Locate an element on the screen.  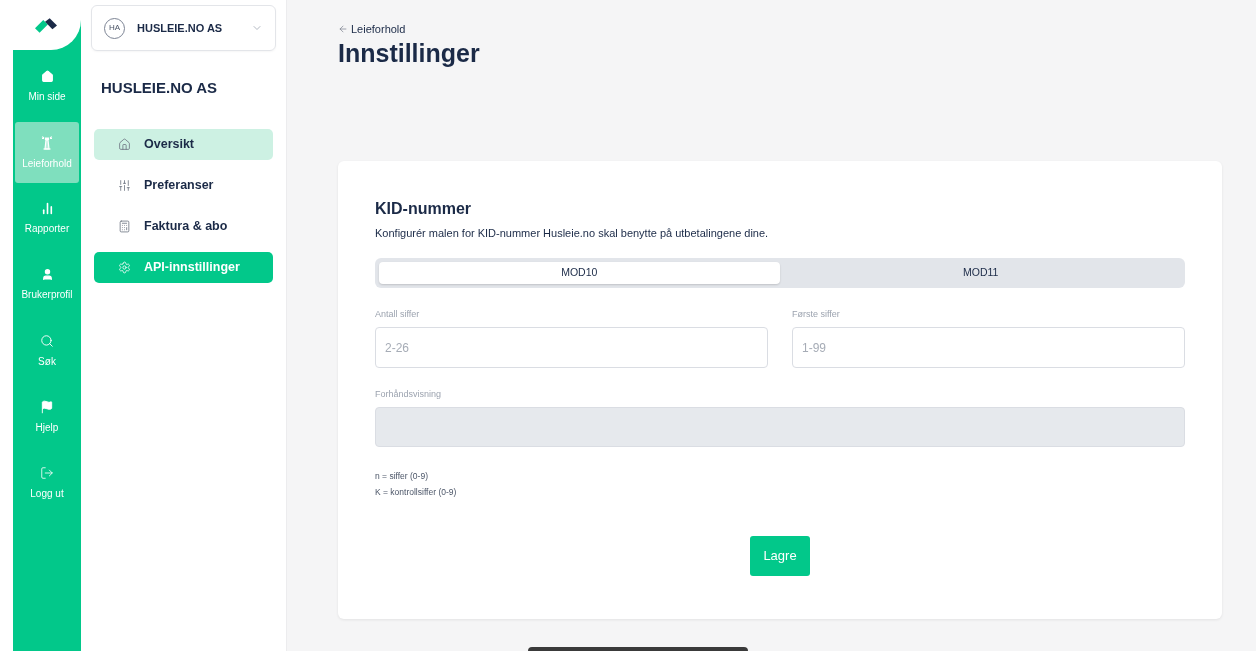
field-label: Første siffer is located at coordinates (816, 314).